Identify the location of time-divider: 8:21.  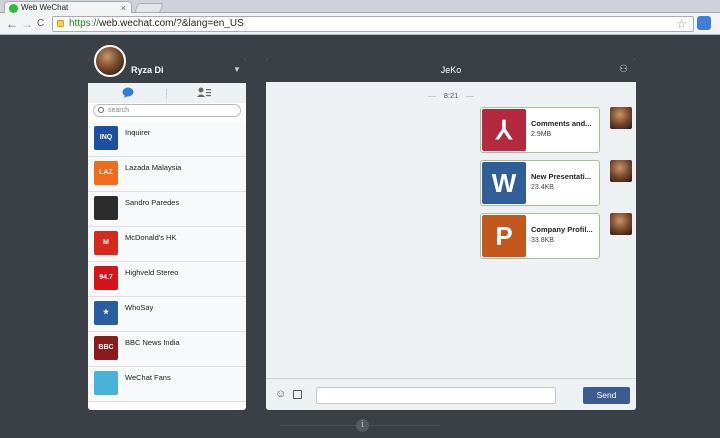
(451, 95).